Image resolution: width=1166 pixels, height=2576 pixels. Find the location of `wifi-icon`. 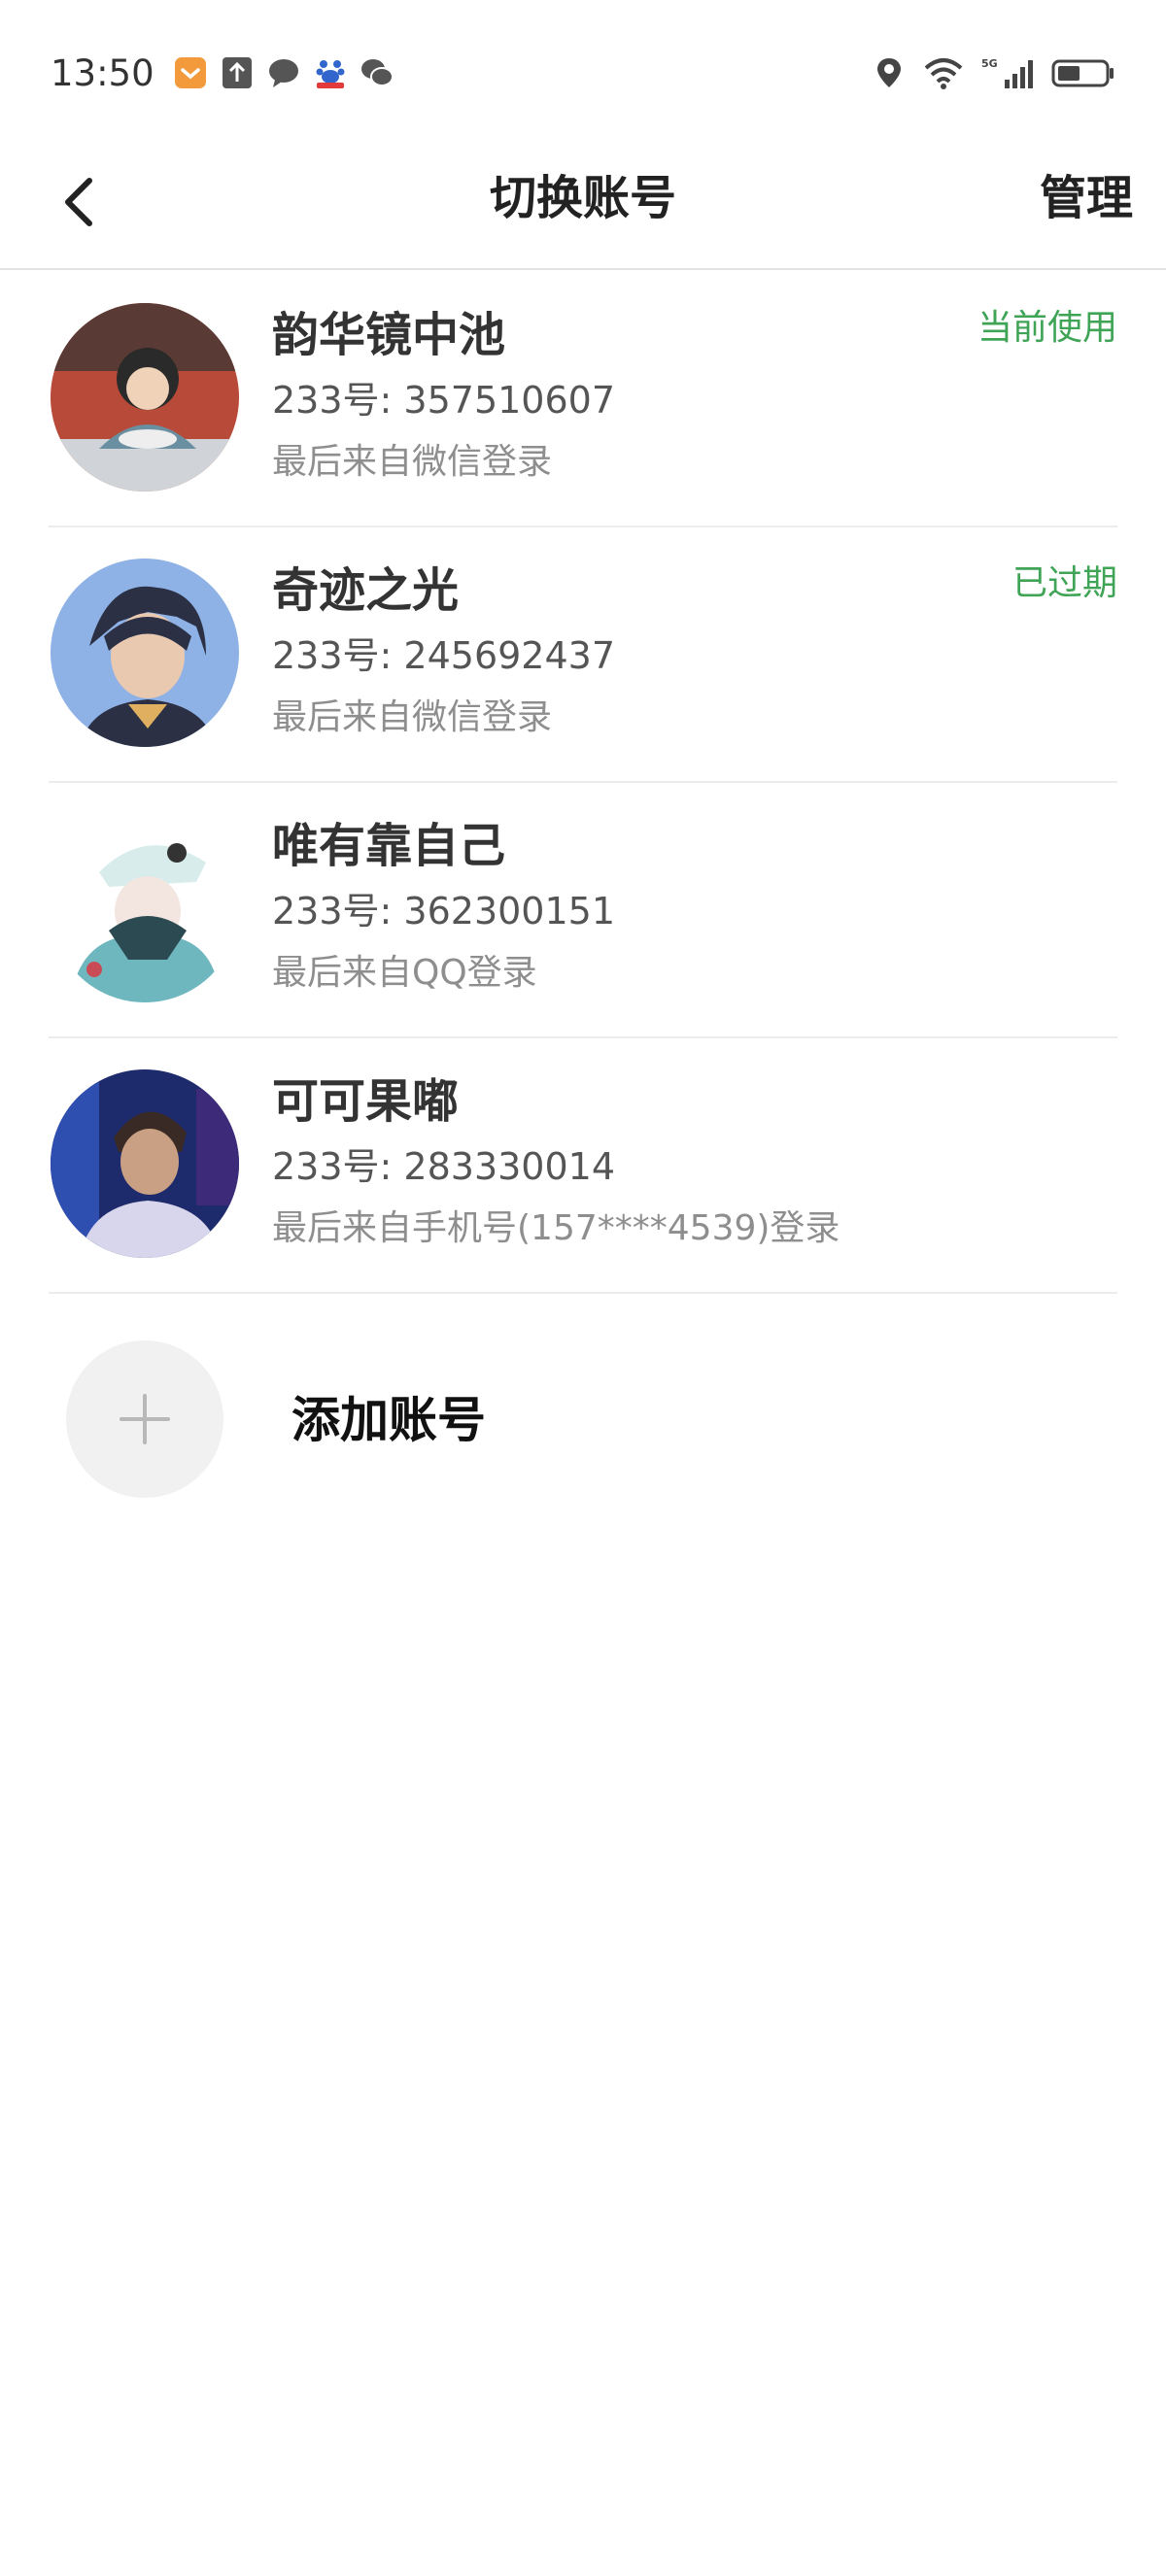

wifi-icon is located at coordinates (943, 72).